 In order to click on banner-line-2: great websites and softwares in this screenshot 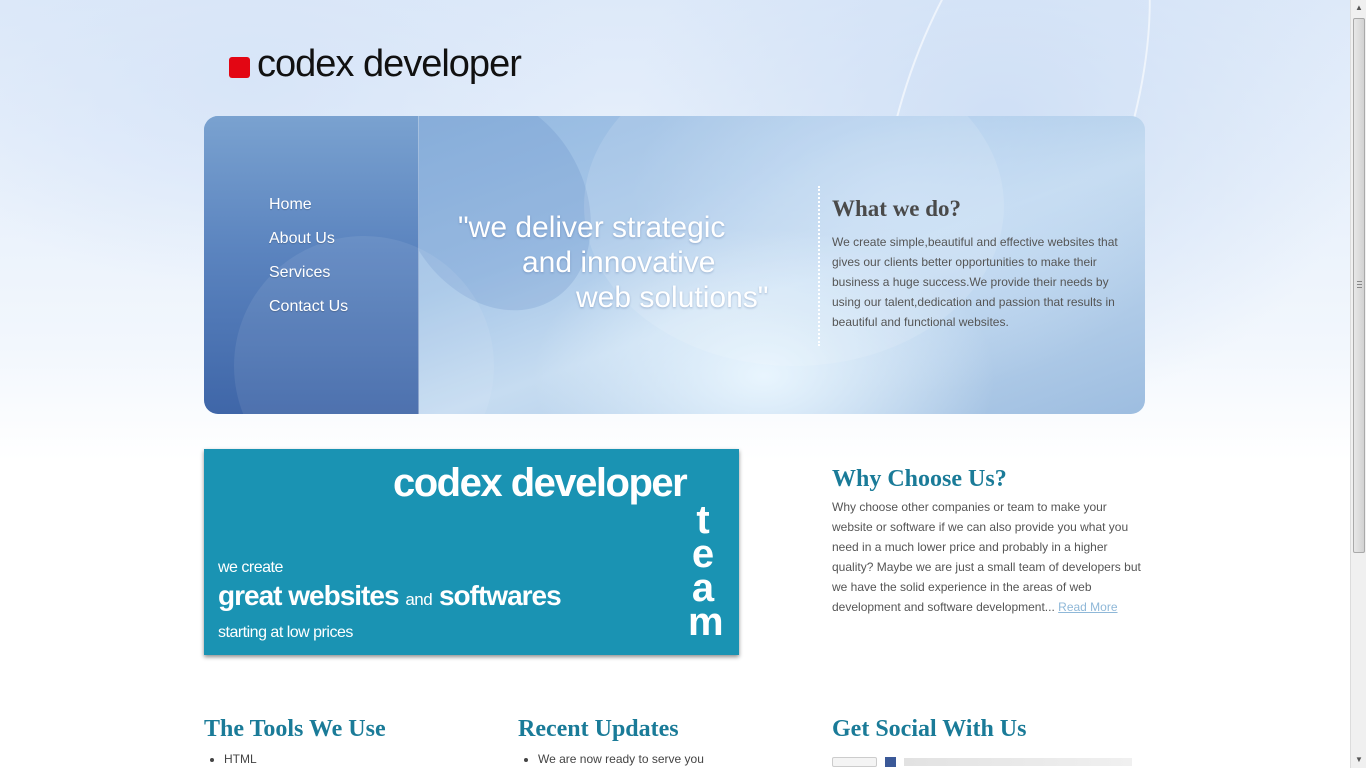, I will do `click(390, 596)`.